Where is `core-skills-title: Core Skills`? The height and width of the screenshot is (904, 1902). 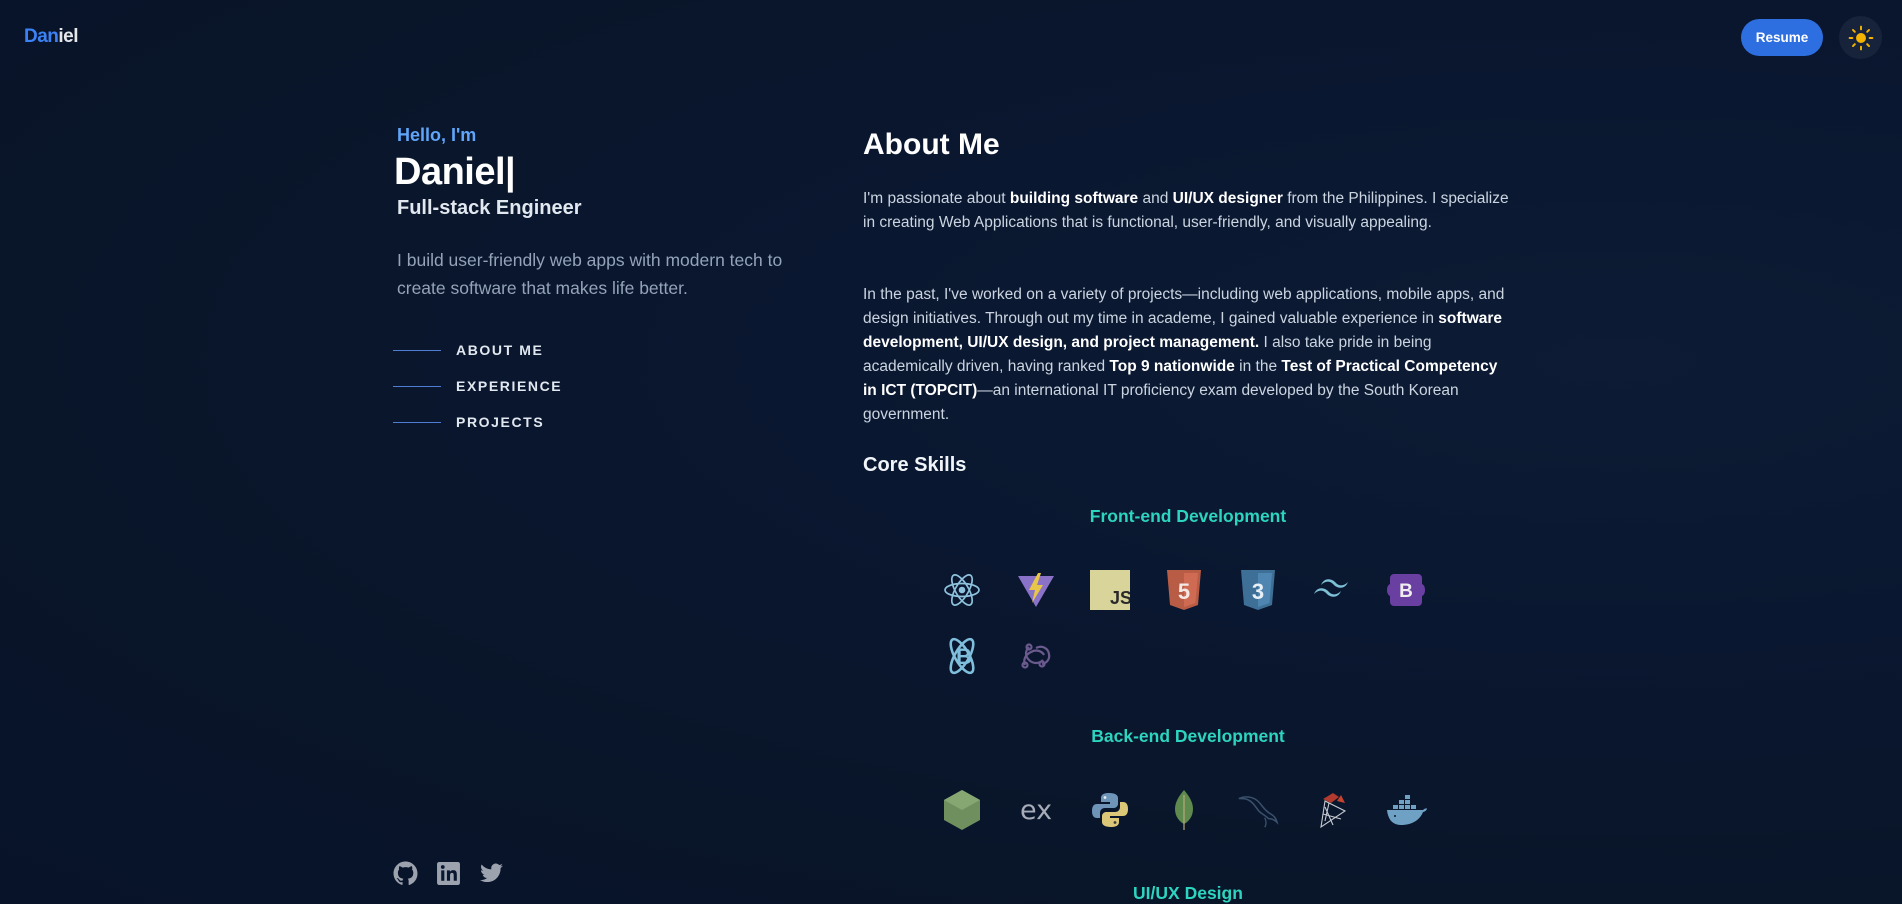
core-skills-title: Core Skills is located at coordinates (915, 465).